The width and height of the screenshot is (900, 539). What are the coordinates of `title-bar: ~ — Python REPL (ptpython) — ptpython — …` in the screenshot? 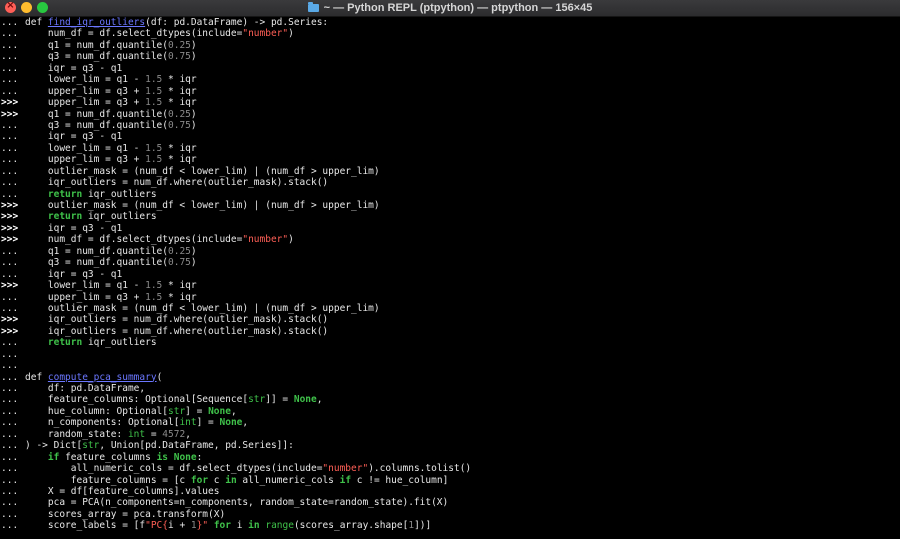 It's located at (450, 8).